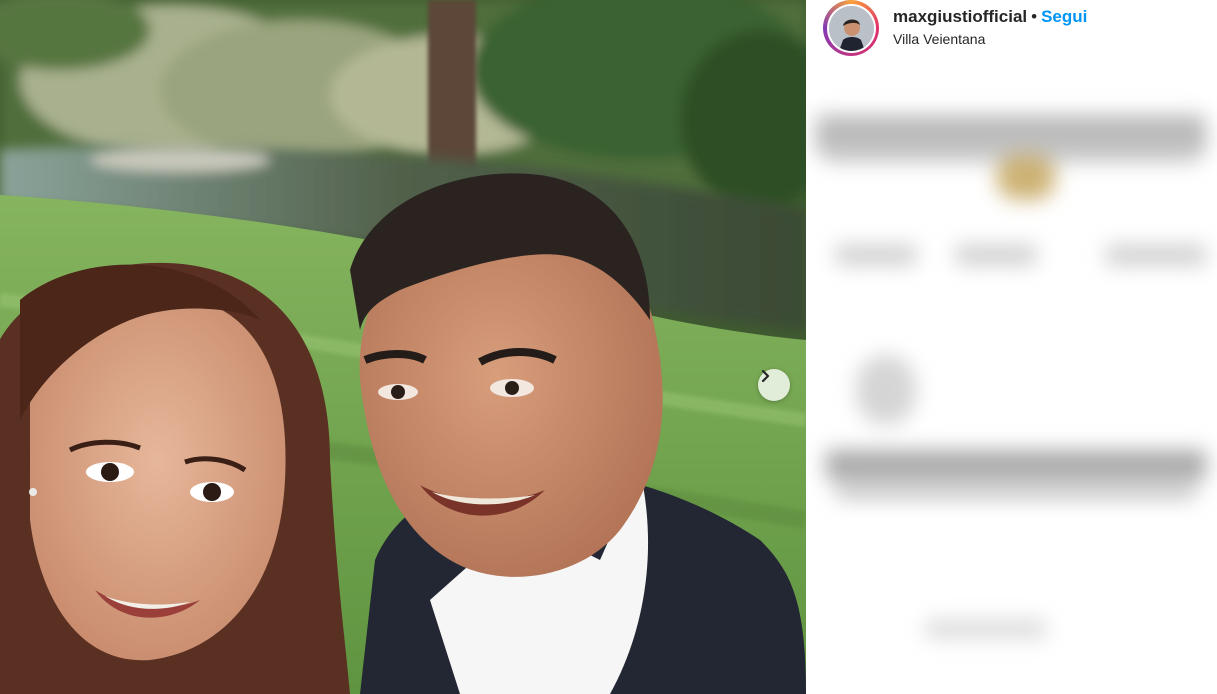 The width and height of the screenshot is (1217, 694). What do you see at coordinates (774, 385) in the screenshot?
I see `next-photo-button` at bounding box center [774, 385].